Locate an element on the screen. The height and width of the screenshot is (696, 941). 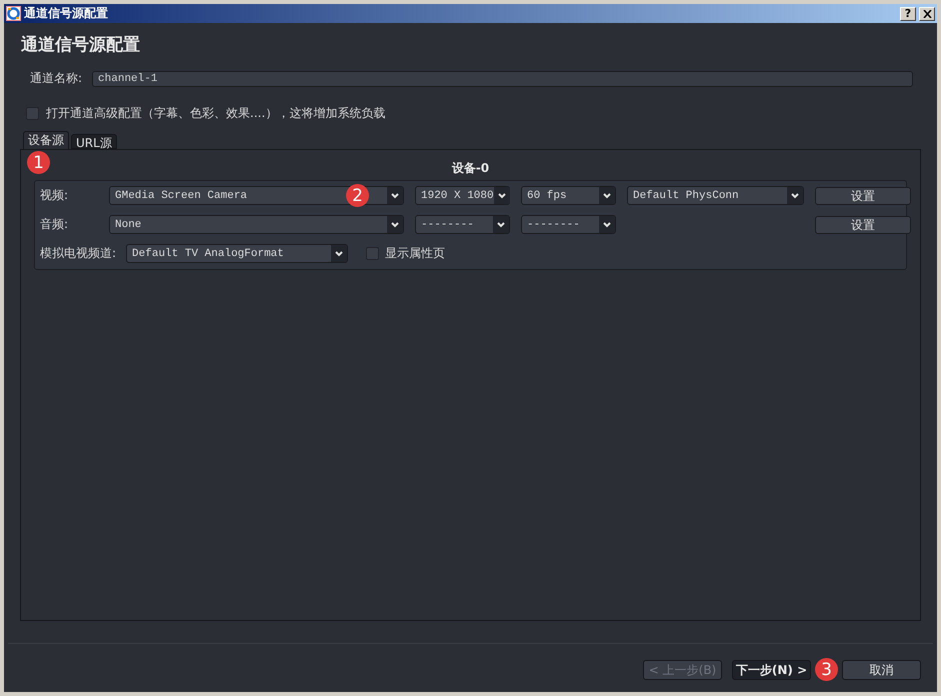
dropdown: Default PhysConn is located at coordinates (715, 195).